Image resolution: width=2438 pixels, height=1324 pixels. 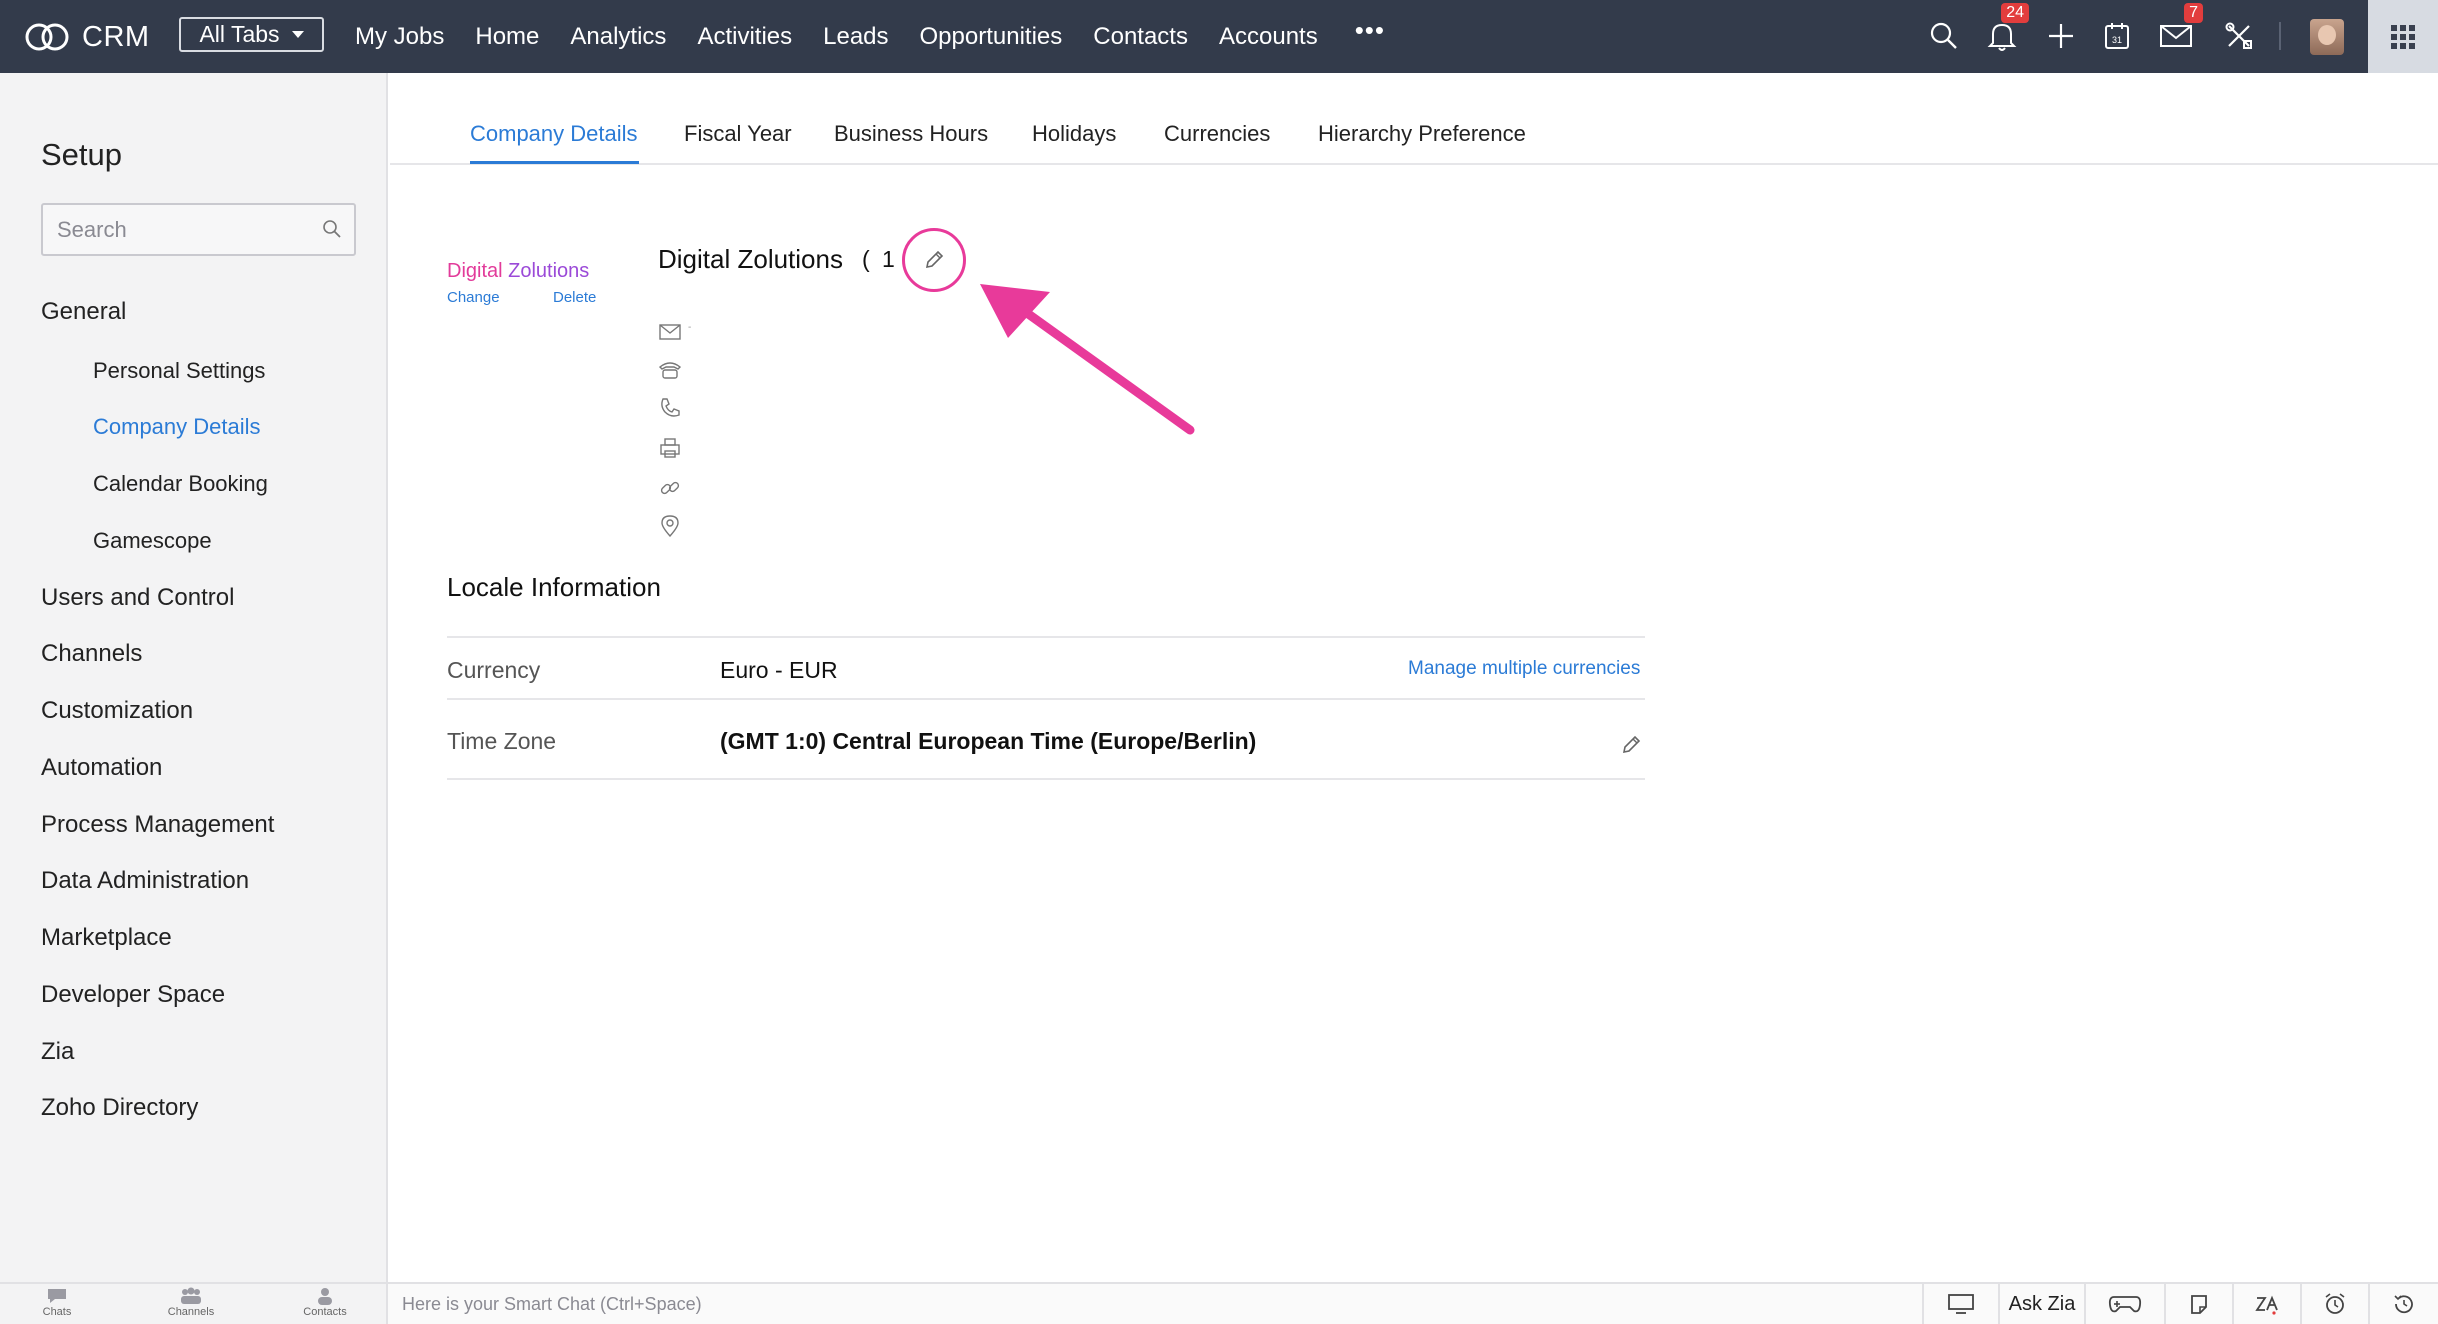 I want to click on tools-icon, so click(x=2239, y=36).